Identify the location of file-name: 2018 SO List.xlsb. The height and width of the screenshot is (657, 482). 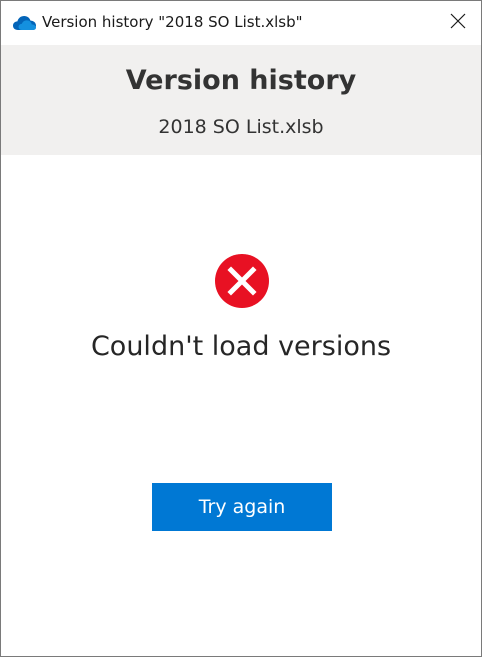
(241, 127).